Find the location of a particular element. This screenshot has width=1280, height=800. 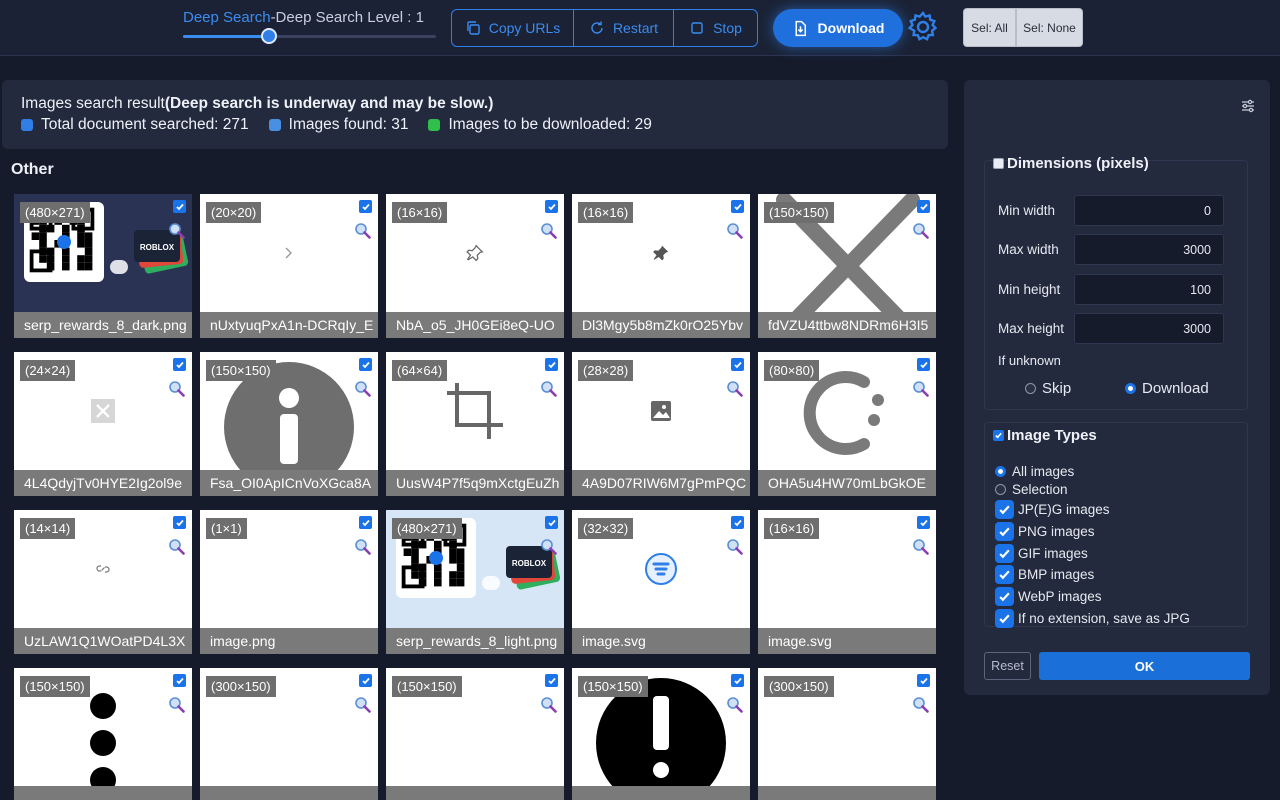

jpeg-checkbox: JP(E)G images is located at coordinates (1052, 509).